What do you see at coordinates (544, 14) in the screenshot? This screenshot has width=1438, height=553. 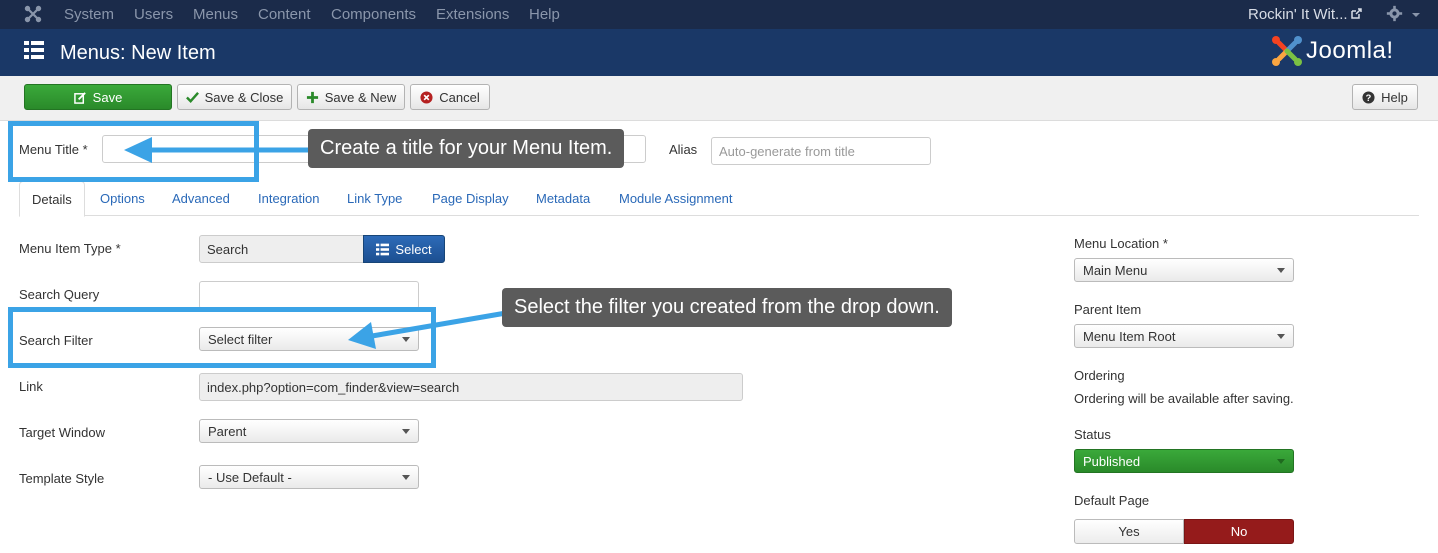 I see `nav-help: Help` at bounding box center [544, 14].